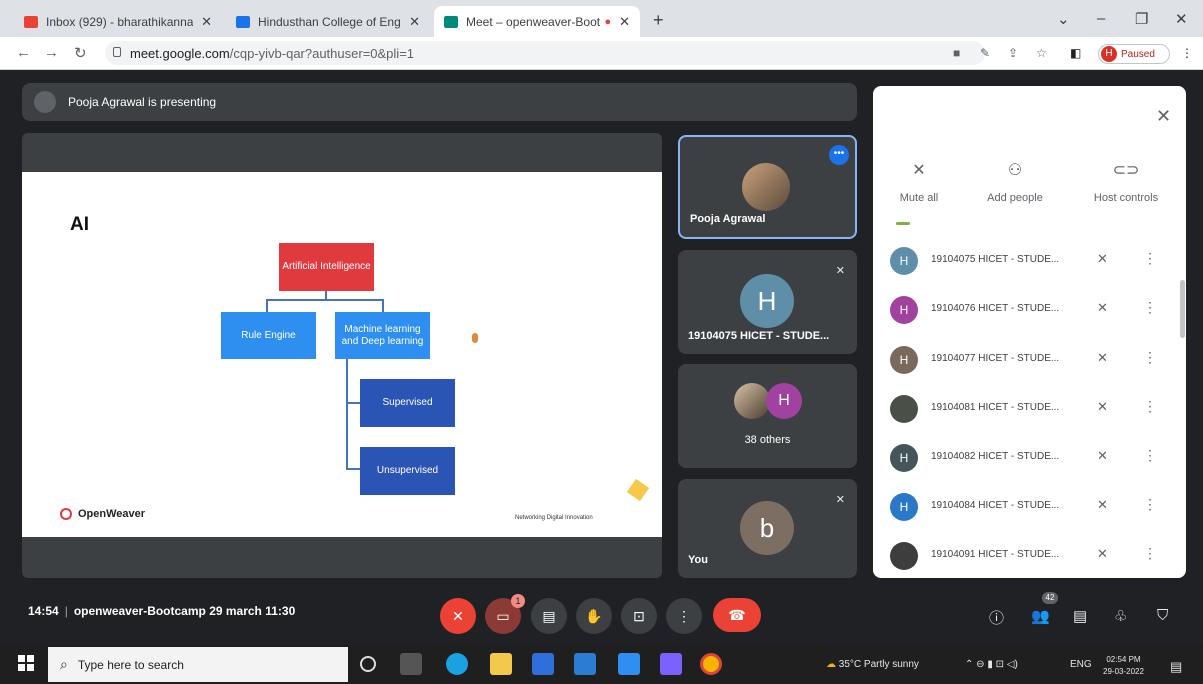  Describe the element at coordinates (198, 664) in the screenshot. I see `taskbar-search: ⌕ Type here to search` at that location.